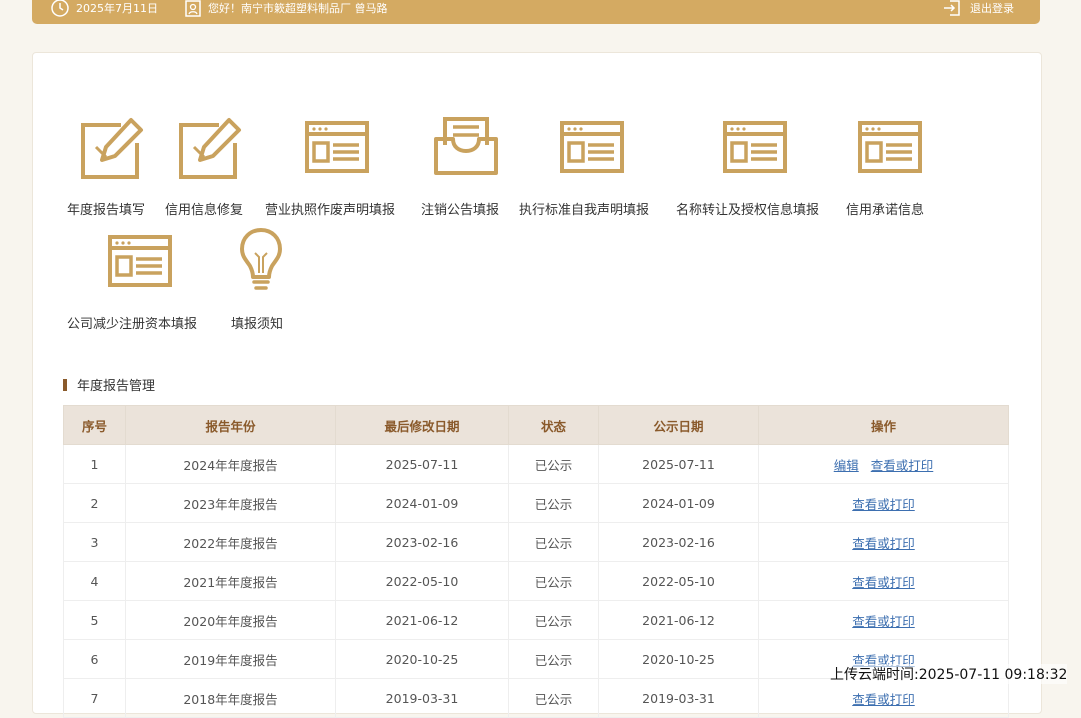 This screenshot has width=1081, height=718. I want to click on date-text: 2025年7月11日, so click(117, 8).